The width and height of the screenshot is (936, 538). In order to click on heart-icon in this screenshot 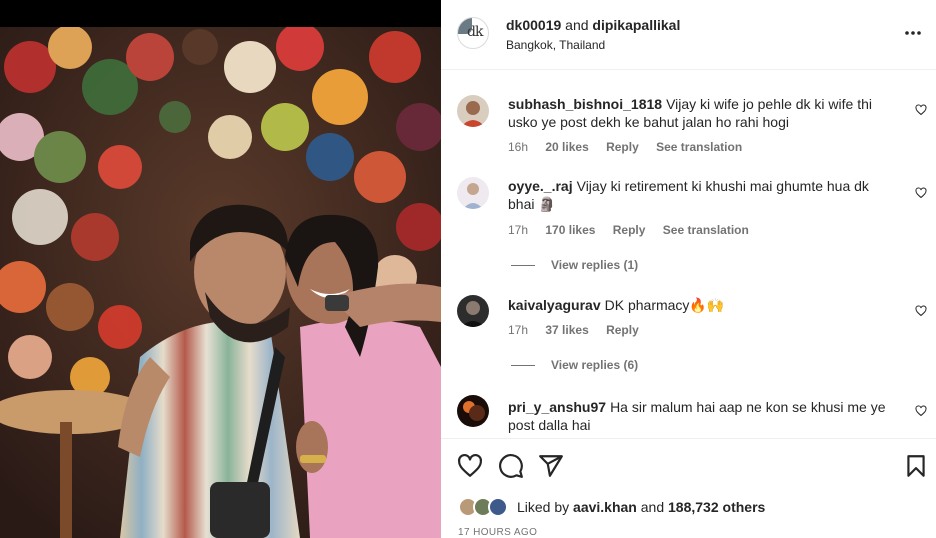, I will do `click(470, 466)`.